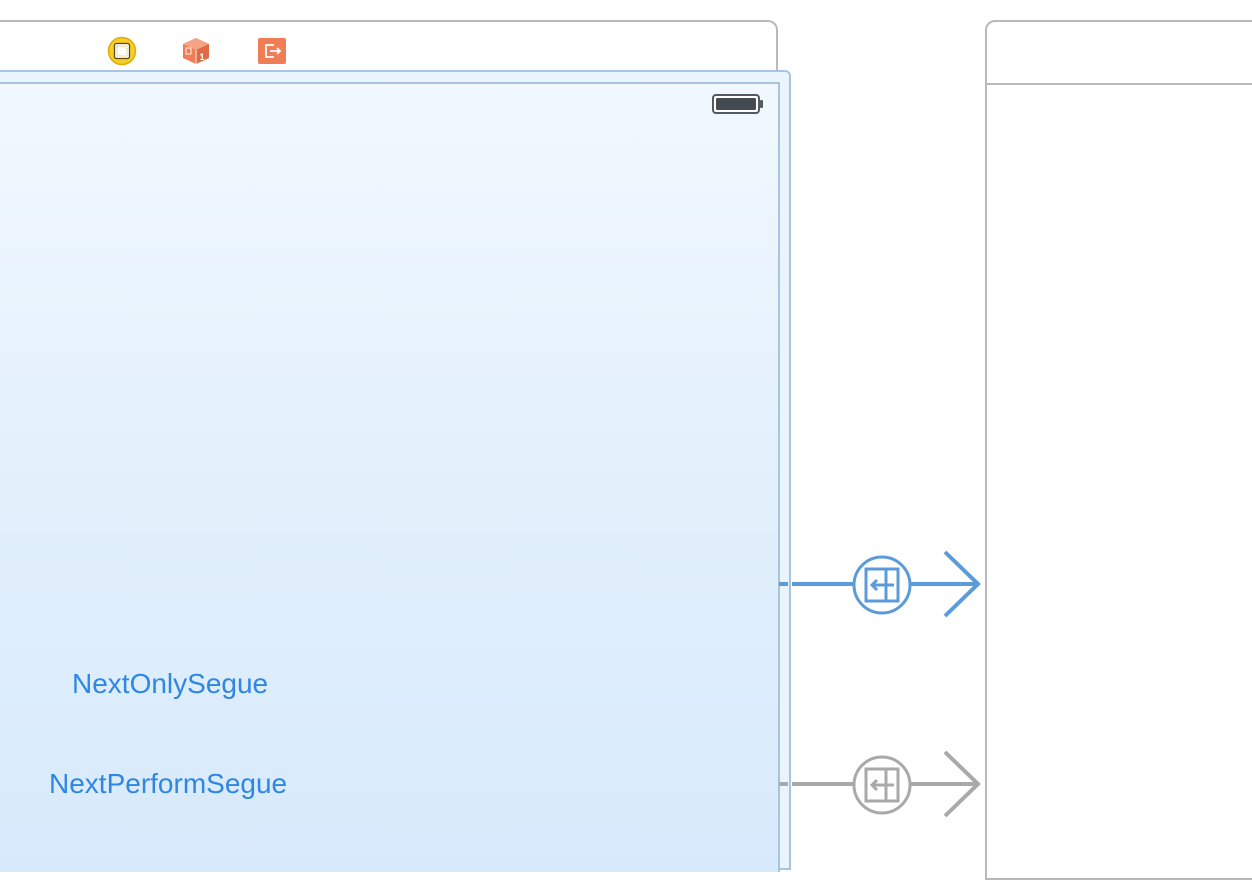  Describe the element at coordinates (272, 51) in the screenshot. I see `exit-icon` at that location.